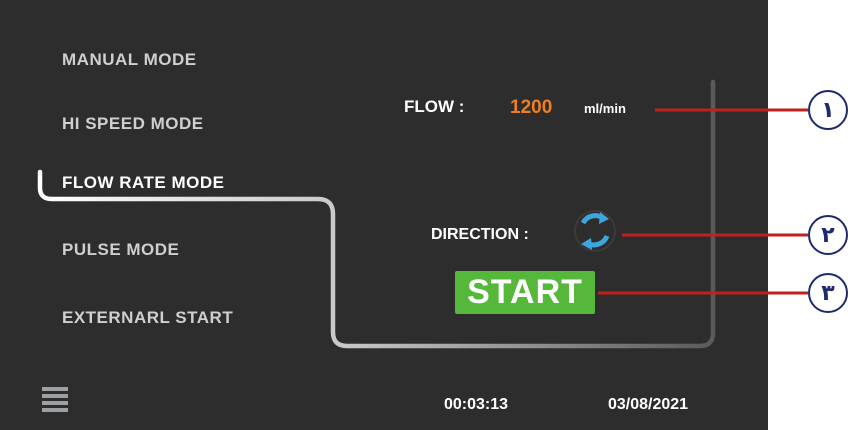 The image size is (854, 430). What do you see at coordinates (133, 124) in the screenshot?
I see `mode-hi-speed: HI SPEED MODE` at bounding box center [133, 124].